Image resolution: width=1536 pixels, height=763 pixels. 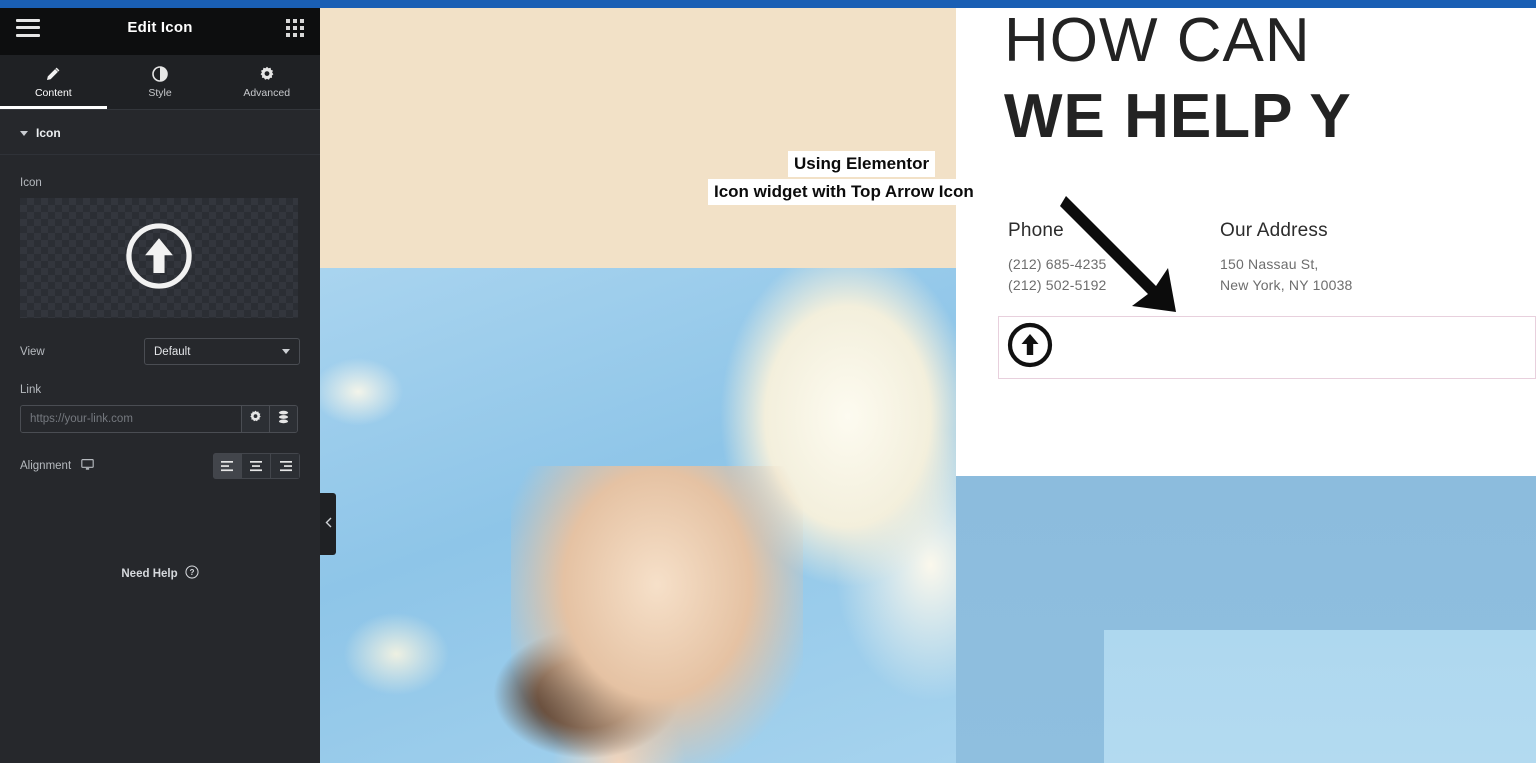 What do you see at coordinates (1320, 696) in the screenshot?
I see `blue-inset-panel` at bounding box center [1320, 696].